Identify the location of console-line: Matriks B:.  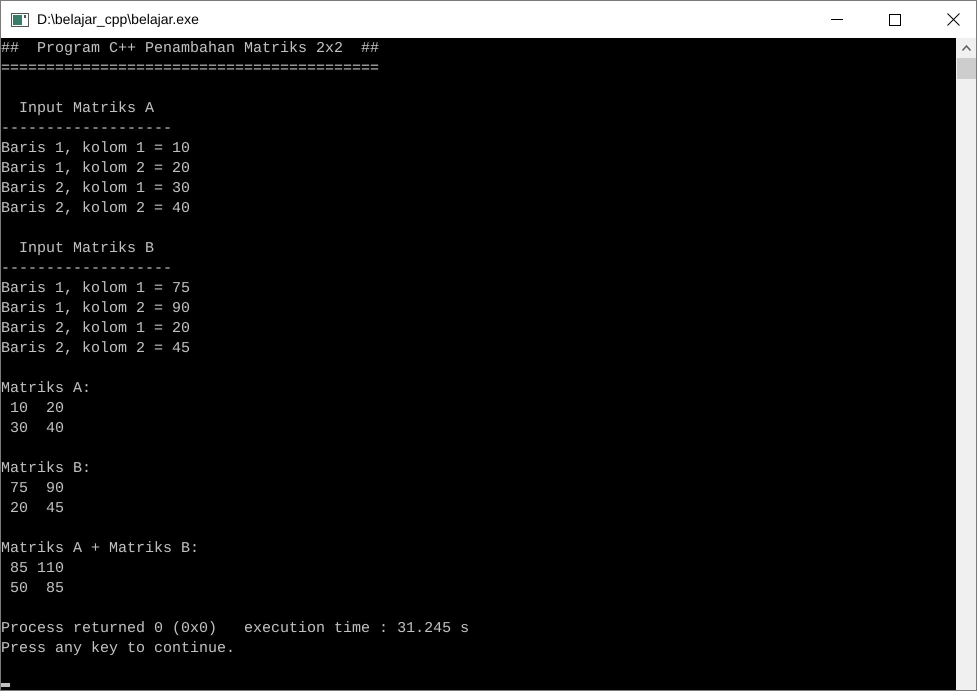
(46, 469).